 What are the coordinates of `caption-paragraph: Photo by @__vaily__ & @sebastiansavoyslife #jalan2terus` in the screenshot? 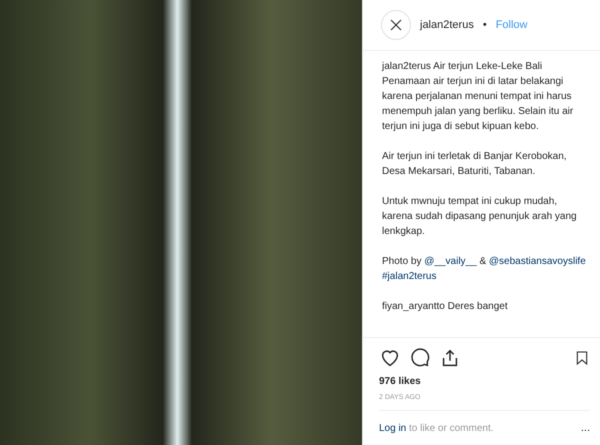 It's located at (484, 269).